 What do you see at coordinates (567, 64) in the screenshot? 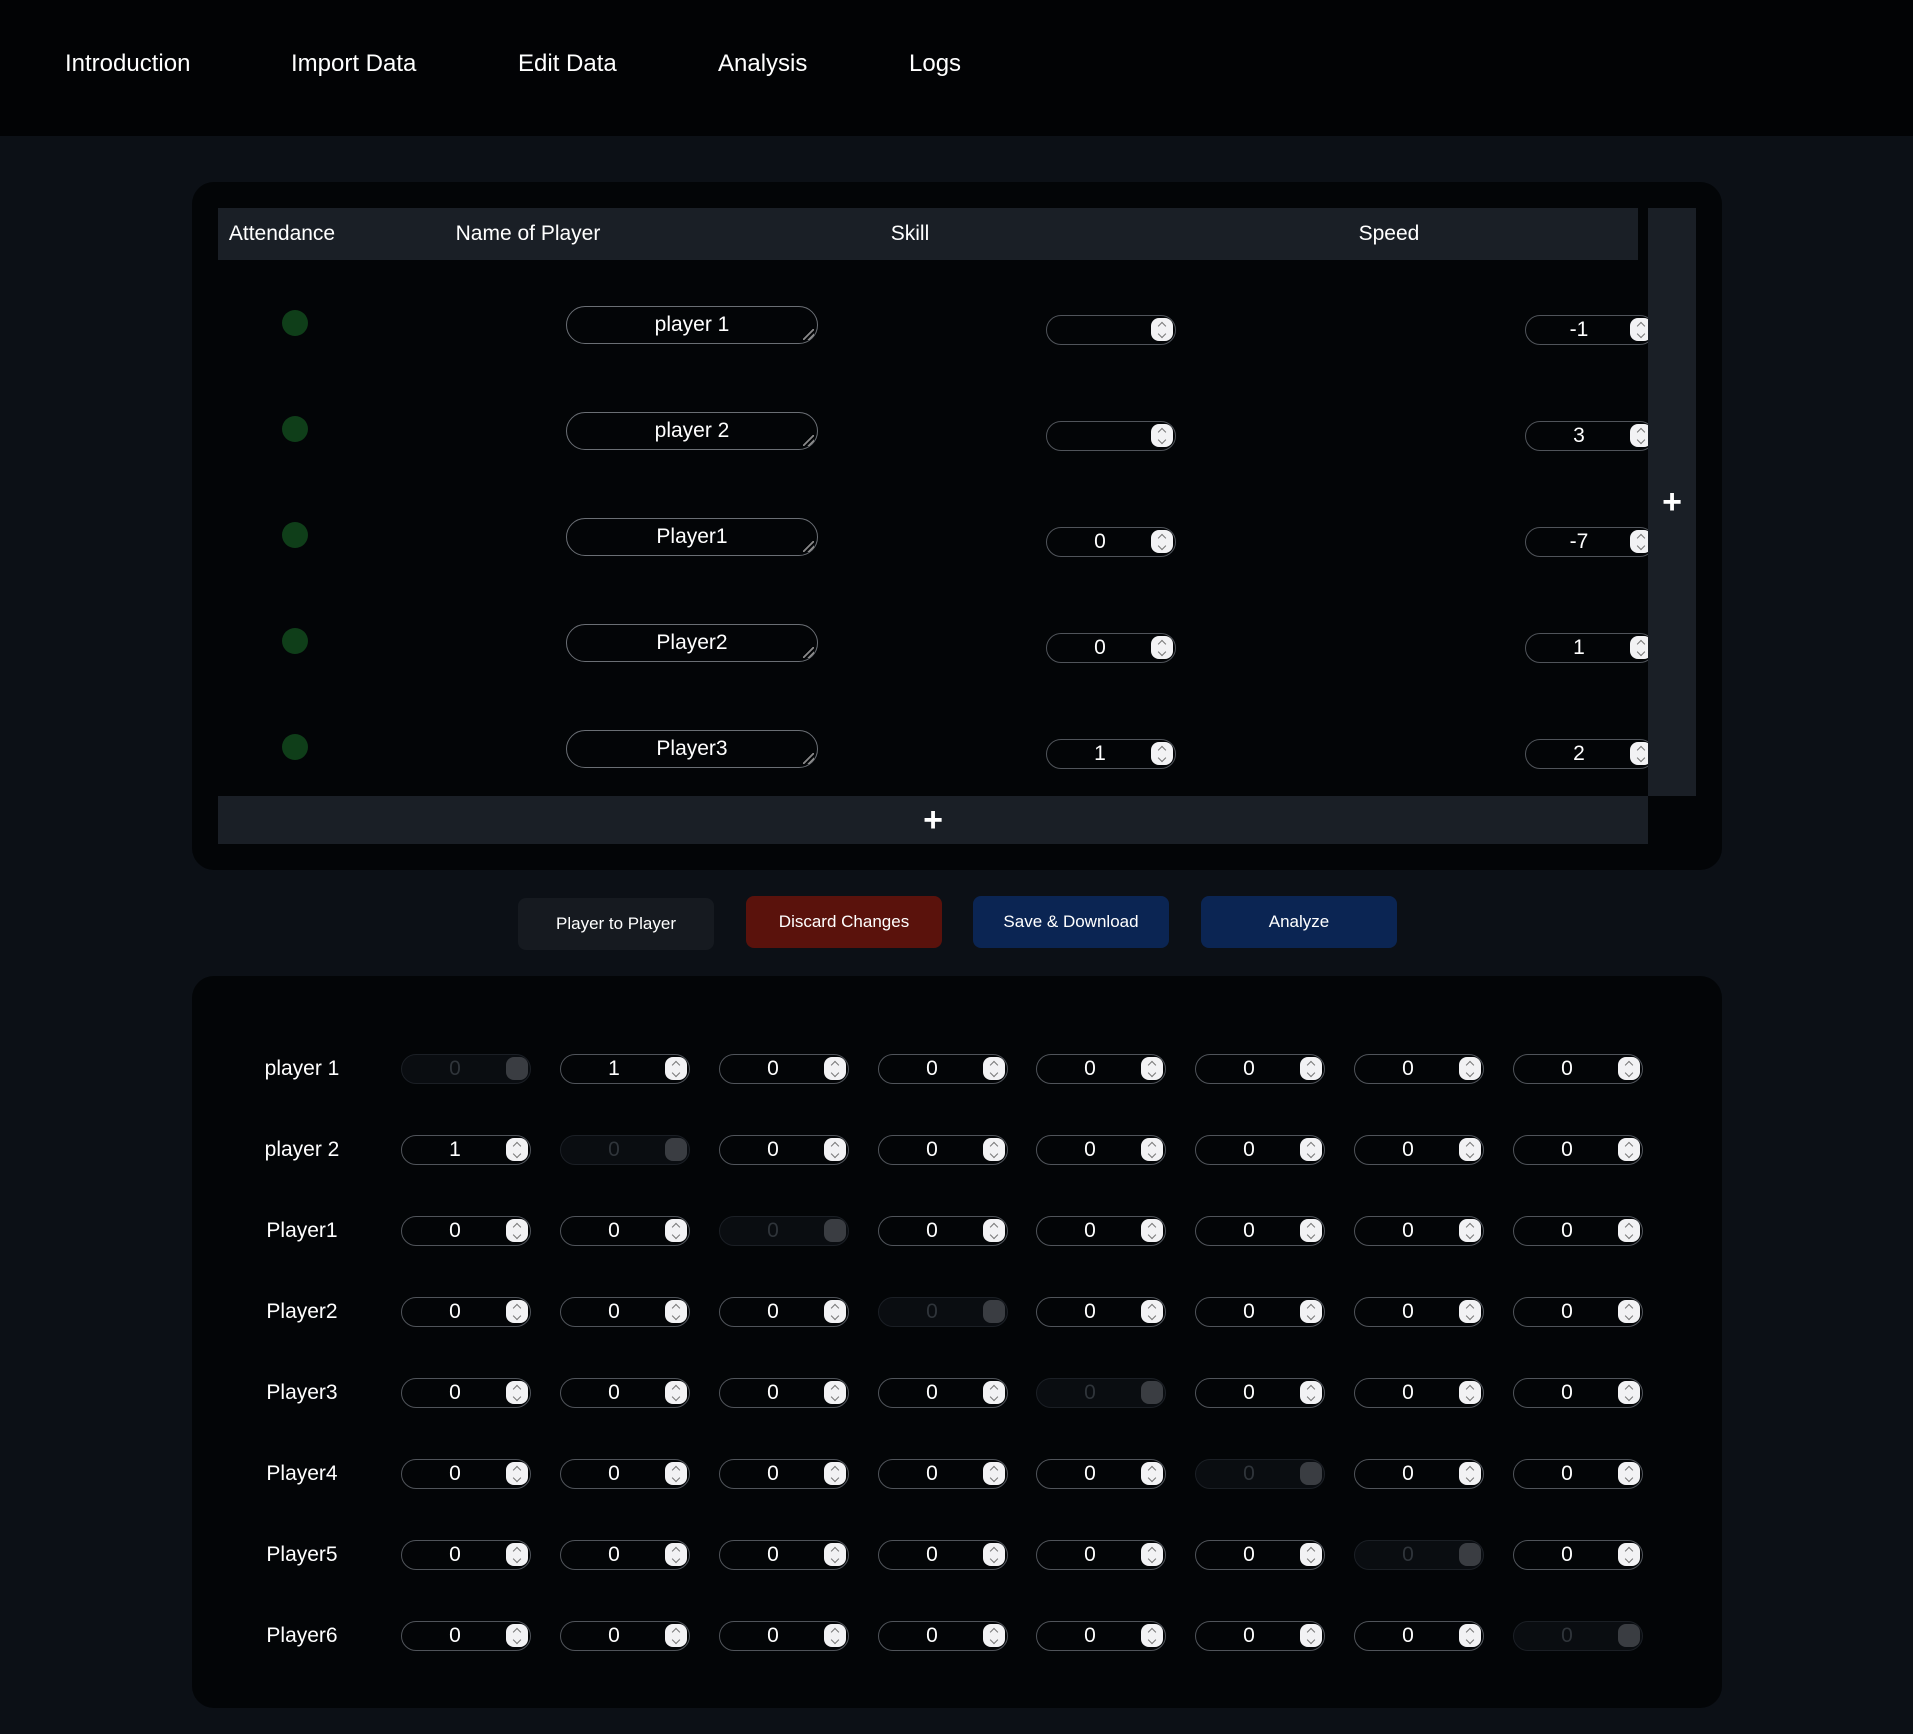
I see `nav-edit-data: Edit Data` at bounding box center [567, 64].